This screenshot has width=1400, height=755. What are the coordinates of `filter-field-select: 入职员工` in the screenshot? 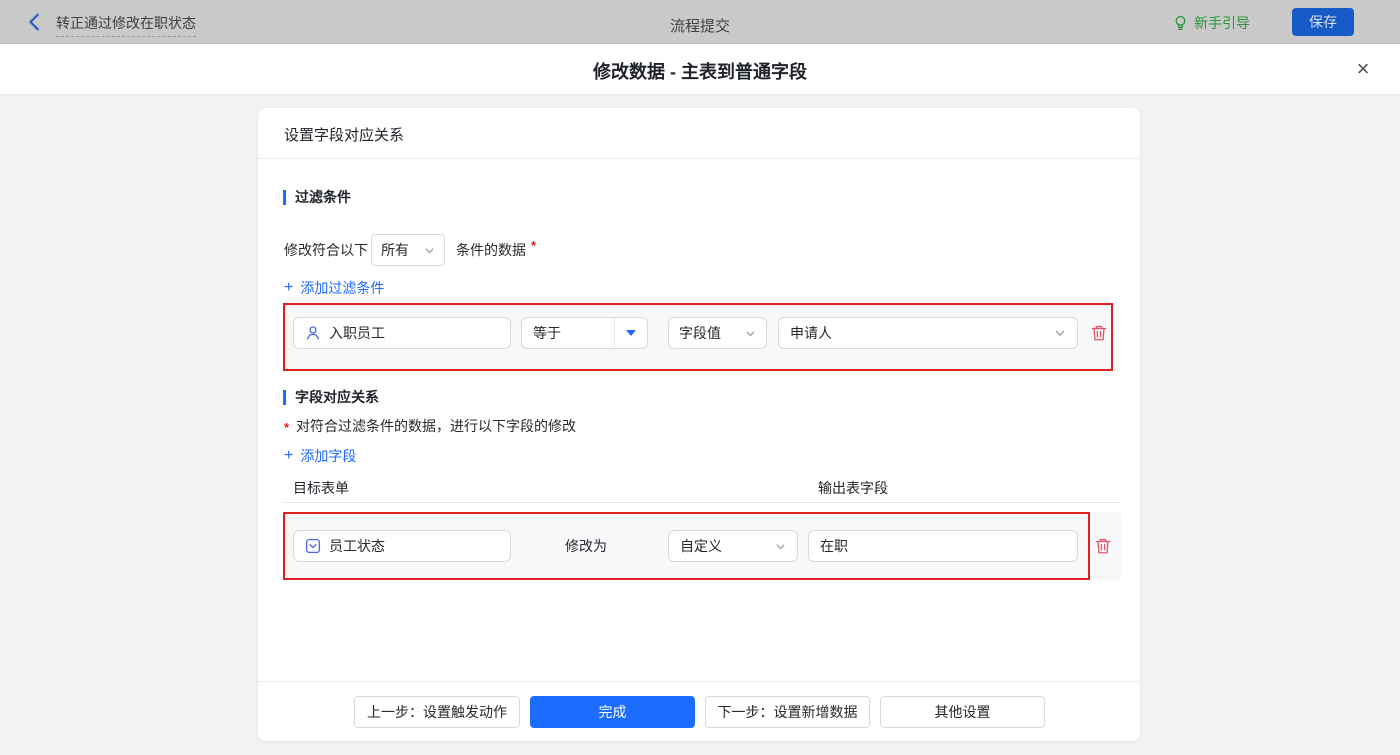 It's located at (402, 333).